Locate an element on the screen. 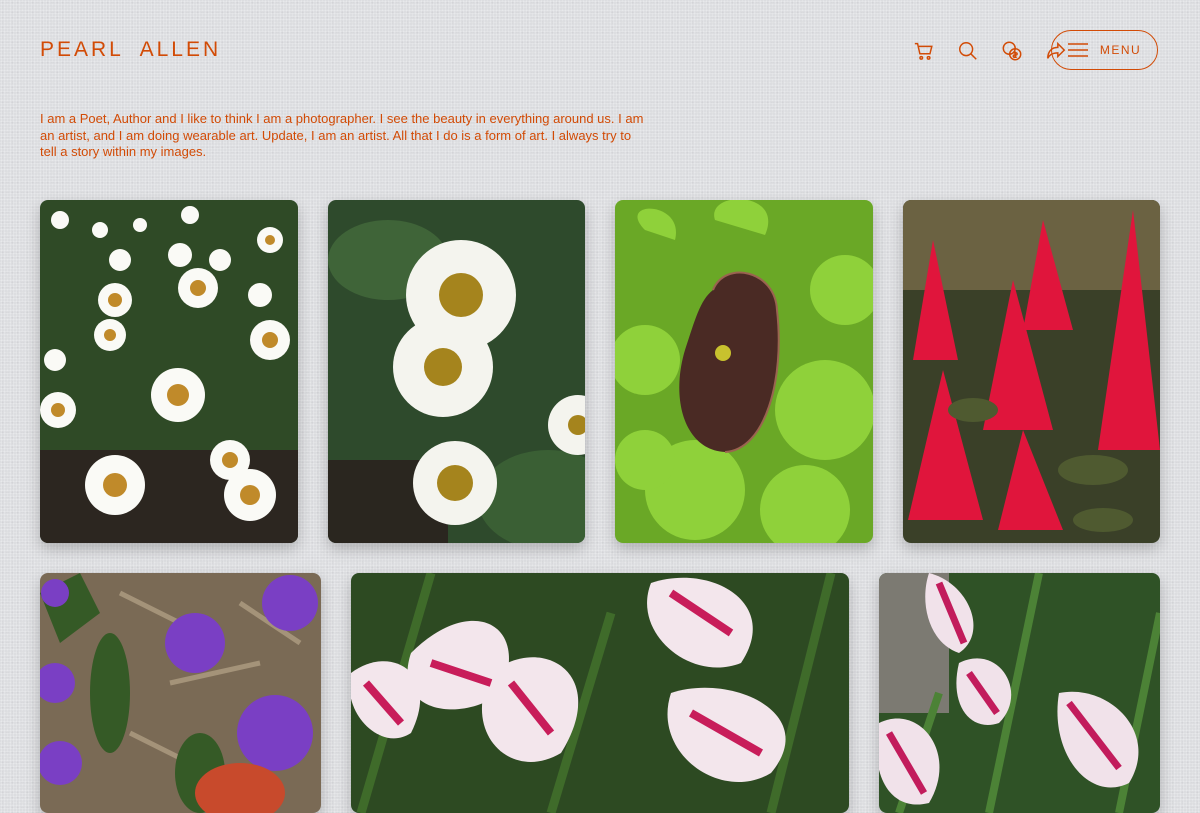  menu-button: MENU is located at coordinates (1104, 50).